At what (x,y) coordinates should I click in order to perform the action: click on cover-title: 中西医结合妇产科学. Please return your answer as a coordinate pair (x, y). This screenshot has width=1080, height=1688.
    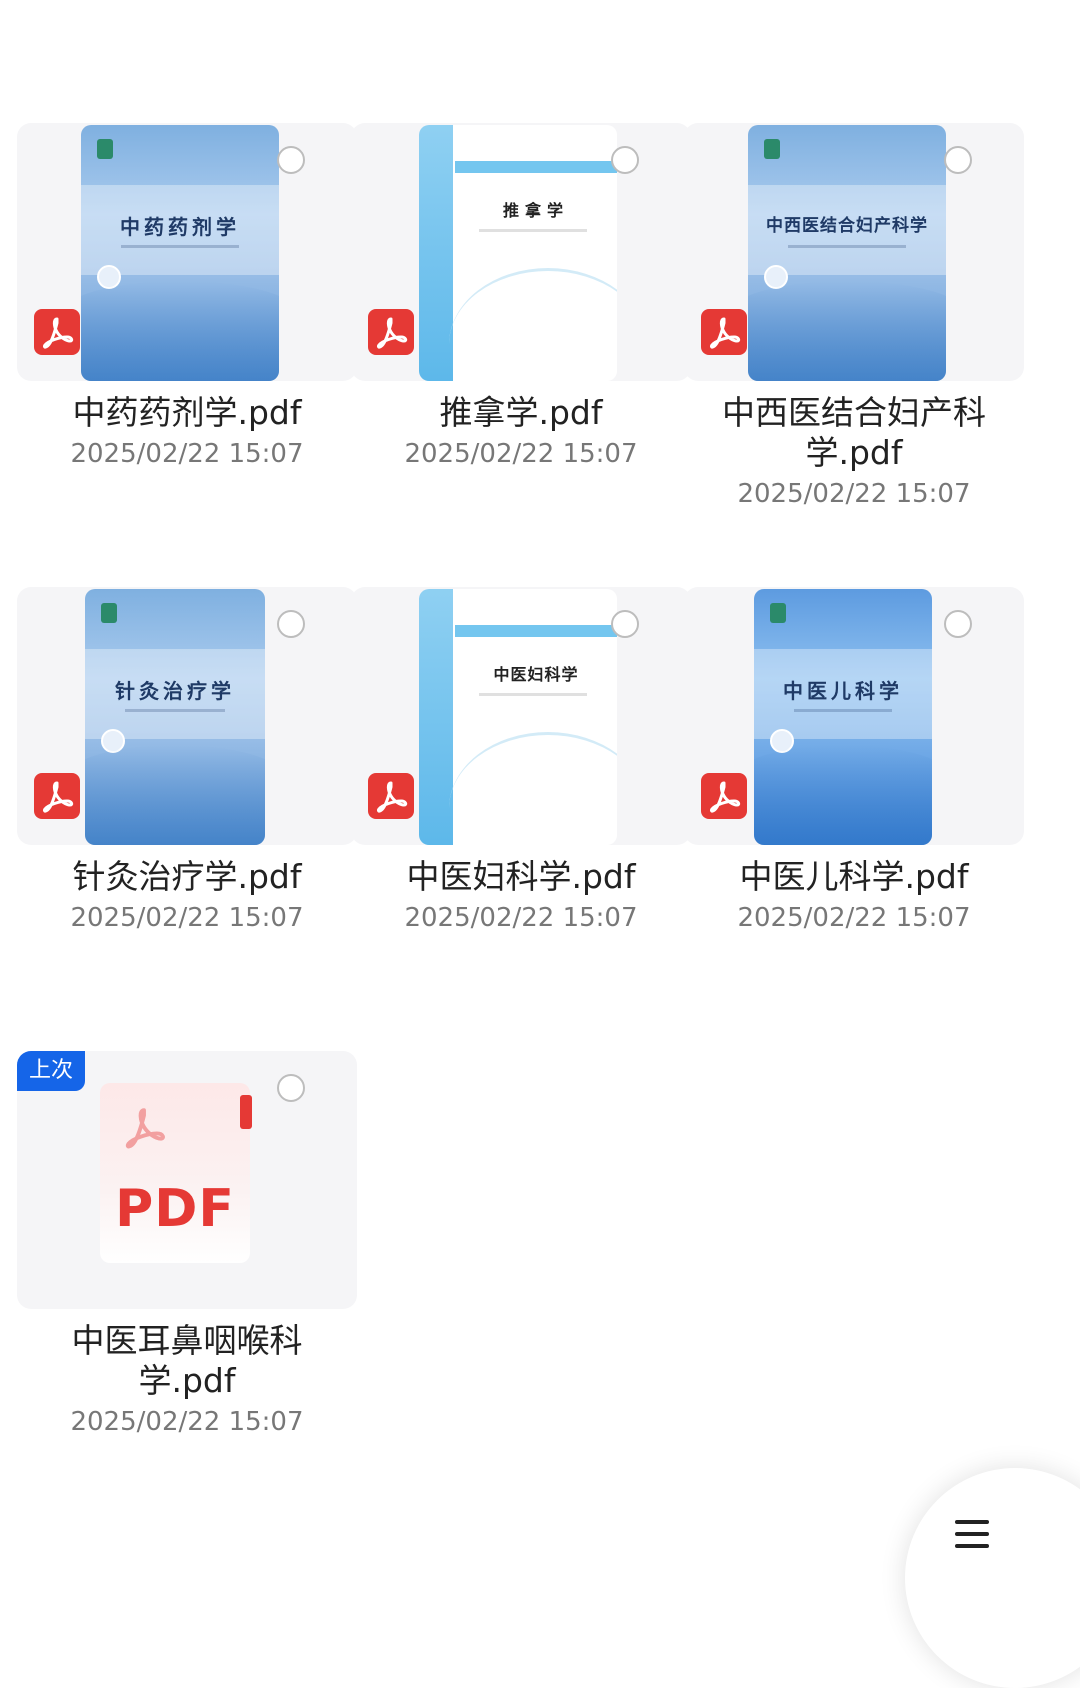
    Looking at the image, I should click on (847, 226).